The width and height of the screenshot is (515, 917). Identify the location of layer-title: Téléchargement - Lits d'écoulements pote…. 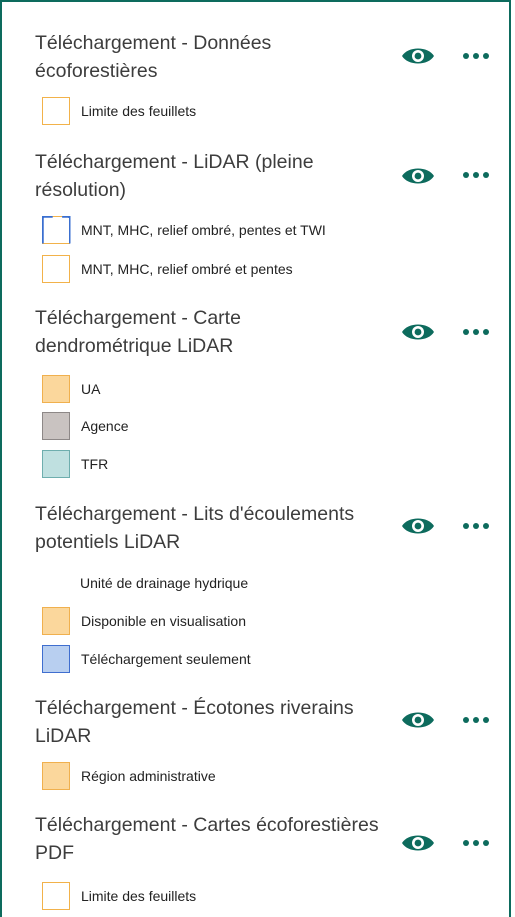
(195, 528).